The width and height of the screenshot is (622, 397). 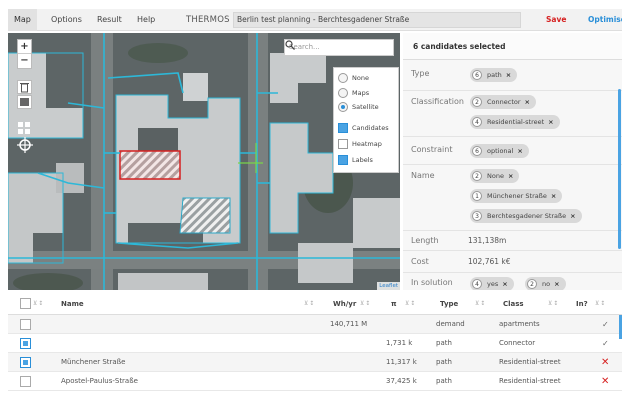 I want to click on table-row: 1,731 k path Connector ✓, so click(x=315, y=343).